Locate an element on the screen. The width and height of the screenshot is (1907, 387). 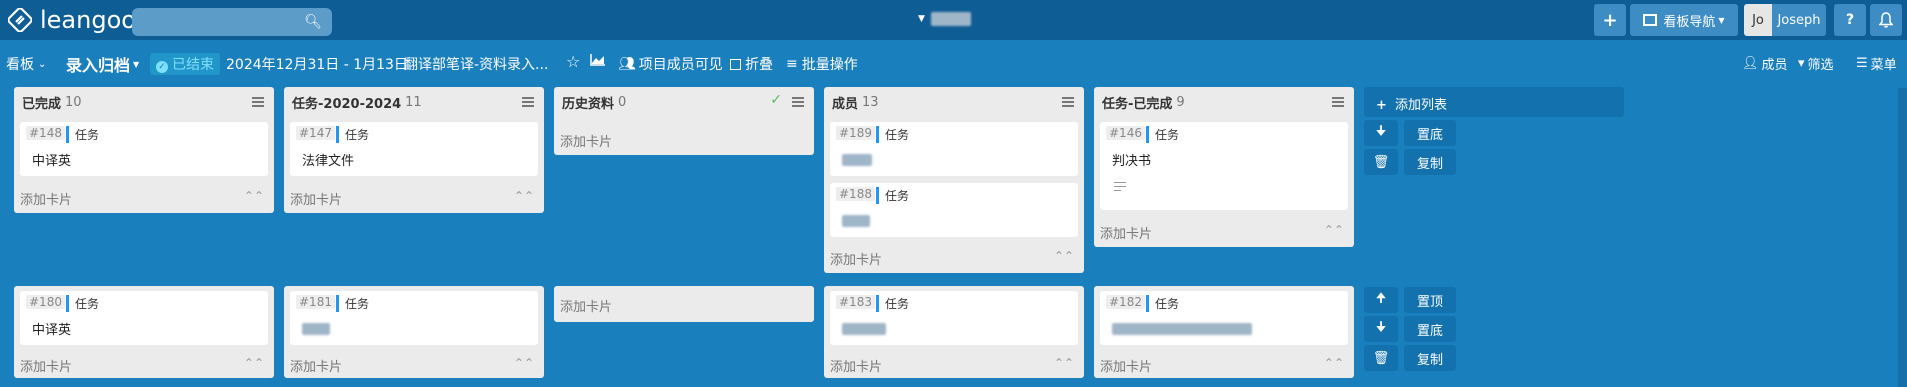
list-history: 历史资料 0 ✓ 添加卡片 is located at coordinates (684, 121).